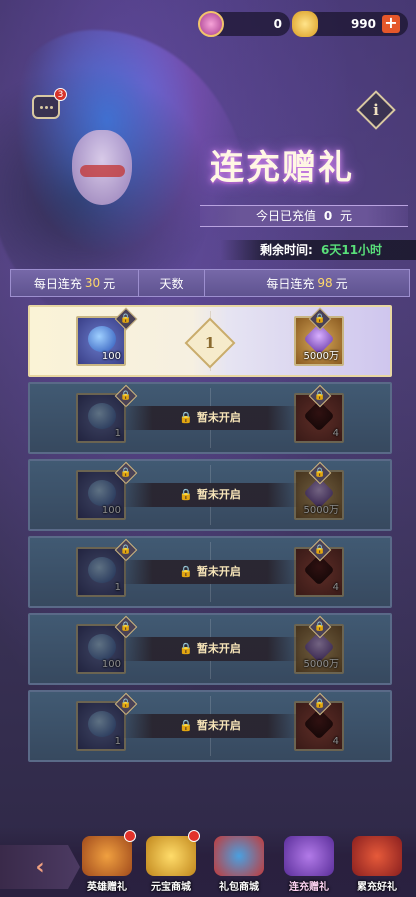 This screenshot has height=897, width=416. Describe the element at coordinates (318, 250) in the screenshot. I see `time-remaining: 剩余时间: 6天11小时` at that location.